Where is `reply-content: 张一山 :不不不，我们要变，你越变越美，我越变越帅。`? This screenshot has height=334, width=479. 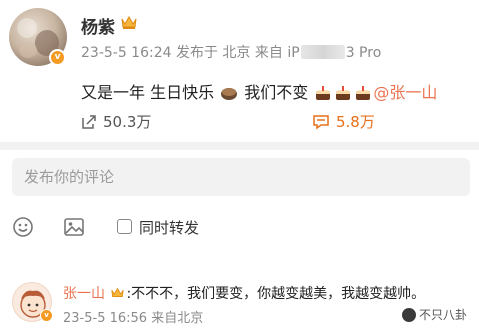
reply-content: 张一山 :不不不，我们要变，你越变越美，我越变越帅。 is located at coordinates (244, 293).